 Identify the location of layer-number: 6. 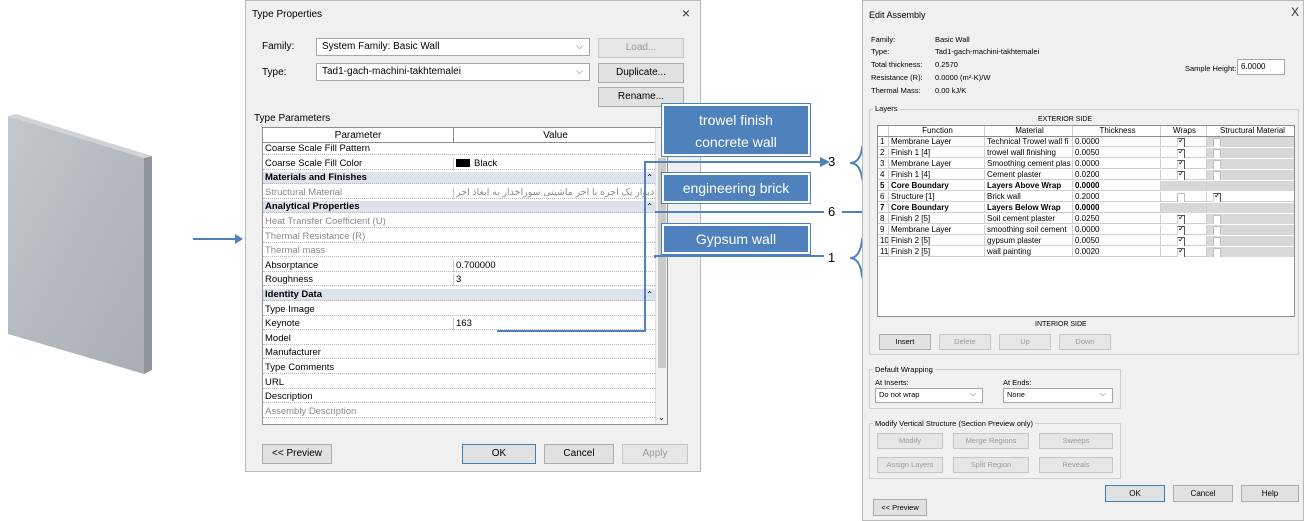
(883, 197).